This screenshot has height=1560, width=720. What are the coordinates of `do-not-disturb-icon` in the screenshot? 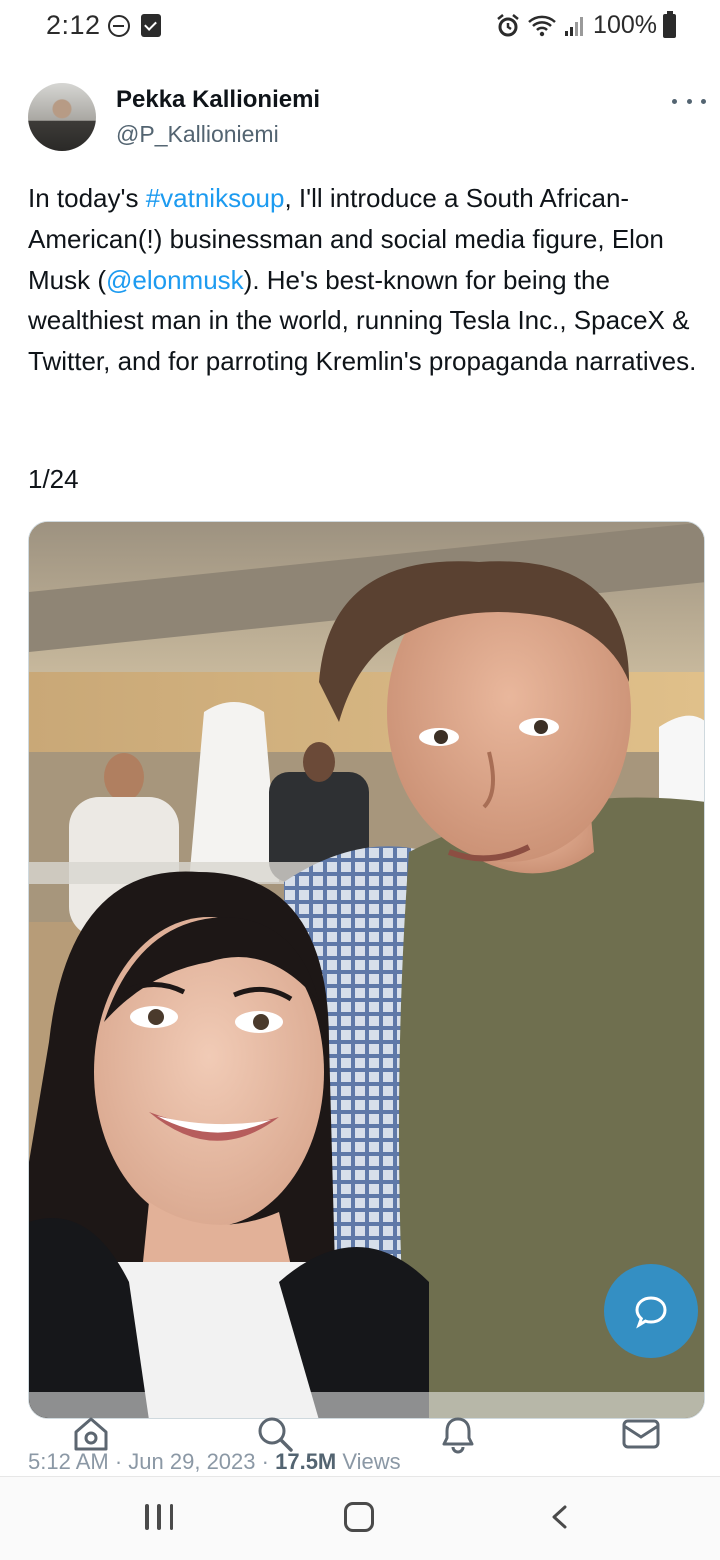 It's located at (119, 26).